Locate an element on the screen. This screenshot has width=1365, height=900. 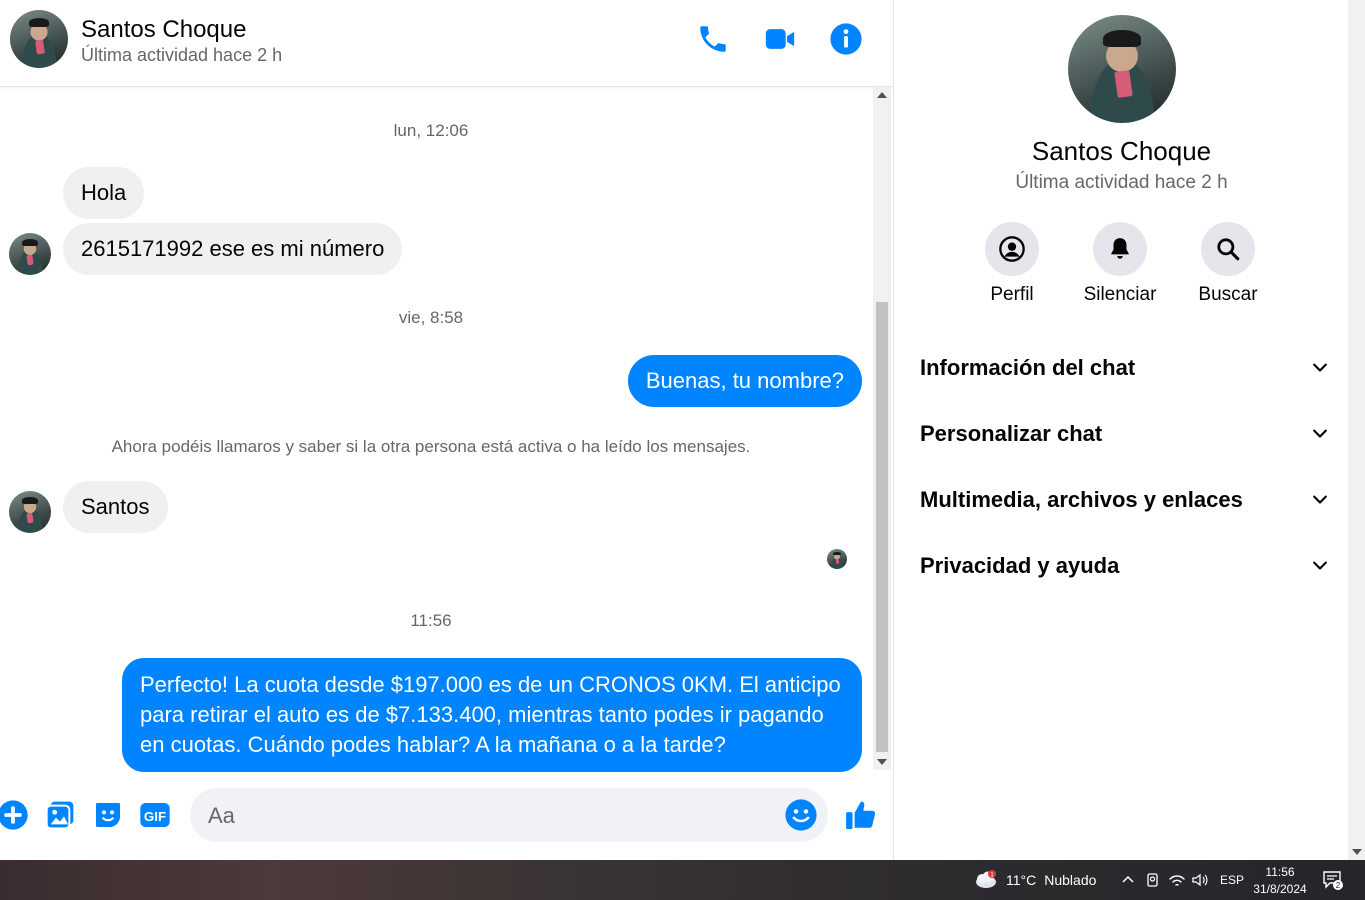
contact-avatar-large is located at coordinates (1122, 69).